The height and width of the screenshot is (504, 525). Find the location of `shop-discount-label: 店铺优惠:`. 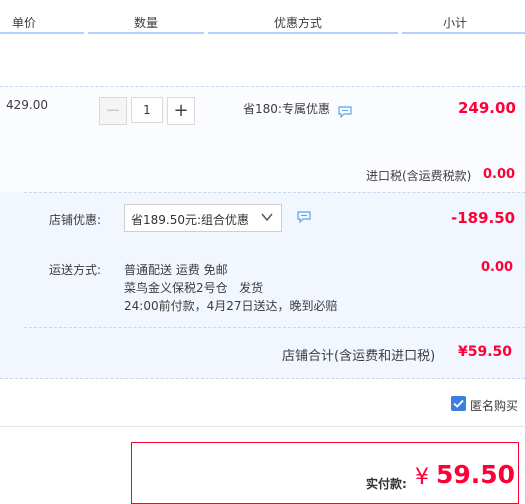

shop-discount-label: 店铺优惠: is located at coordinates (75, 220).